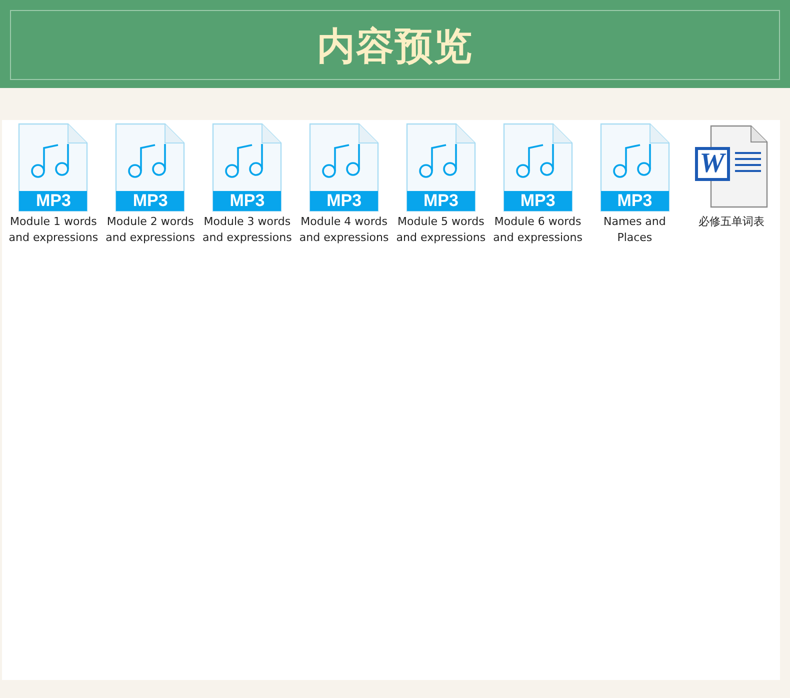 Image resolution: width=790 pixels, height=698 pixels. What do you see at coordinates (634, 229) in the screenshot?
I see `file-name: Names and Places` at bounding box center [634, 229].